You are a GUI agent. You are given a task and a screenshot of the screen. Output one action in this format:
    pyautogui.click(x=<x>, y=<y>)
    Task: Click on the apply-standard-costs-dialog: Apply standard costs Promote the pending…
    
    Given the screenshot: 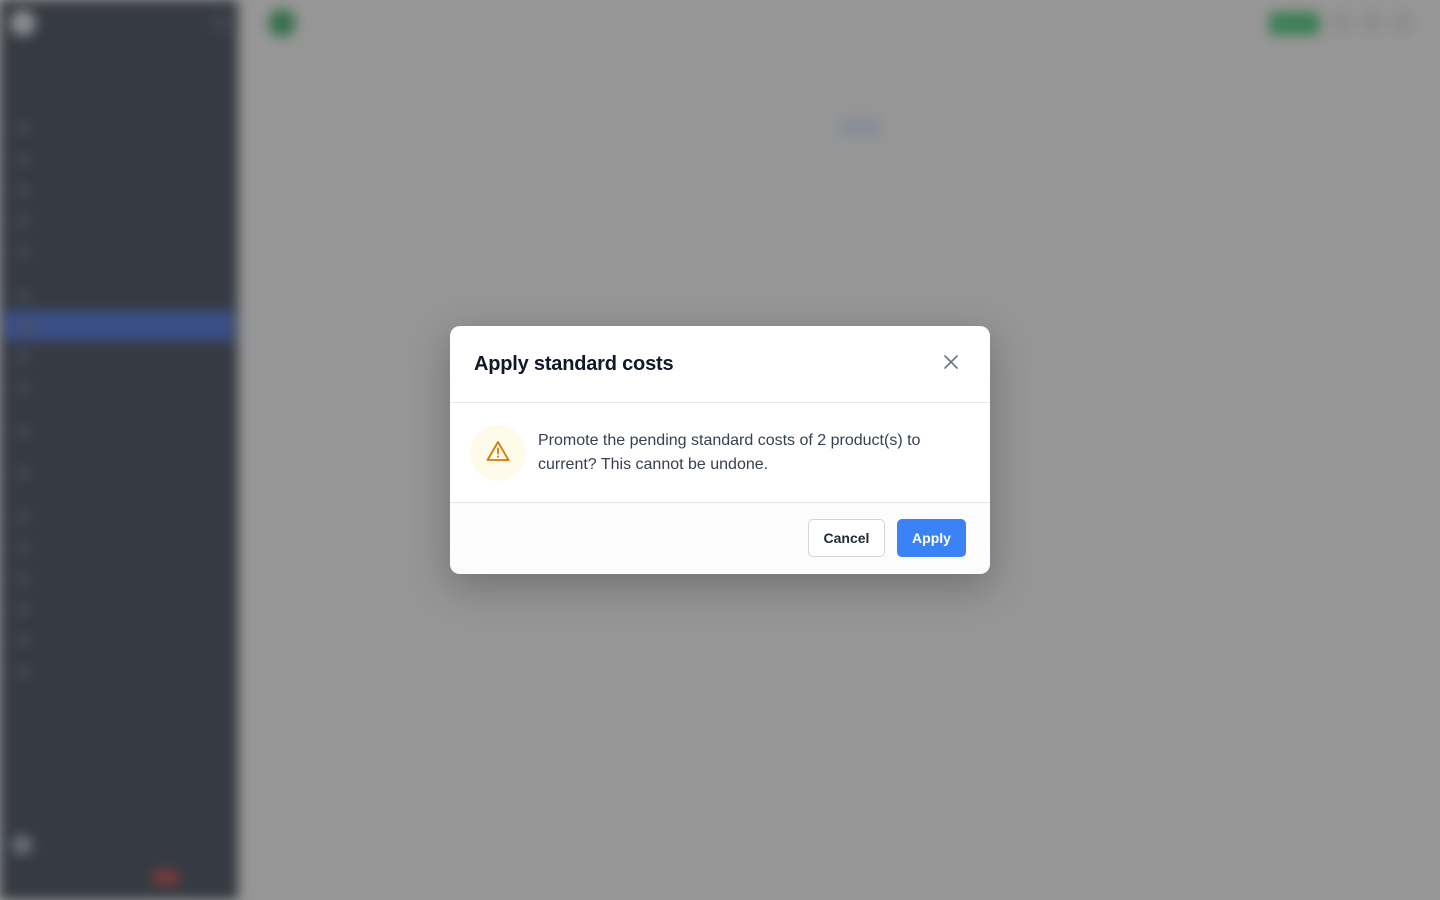 What is the action you would take?
    pyautogui.click(x=720, y=450)
    